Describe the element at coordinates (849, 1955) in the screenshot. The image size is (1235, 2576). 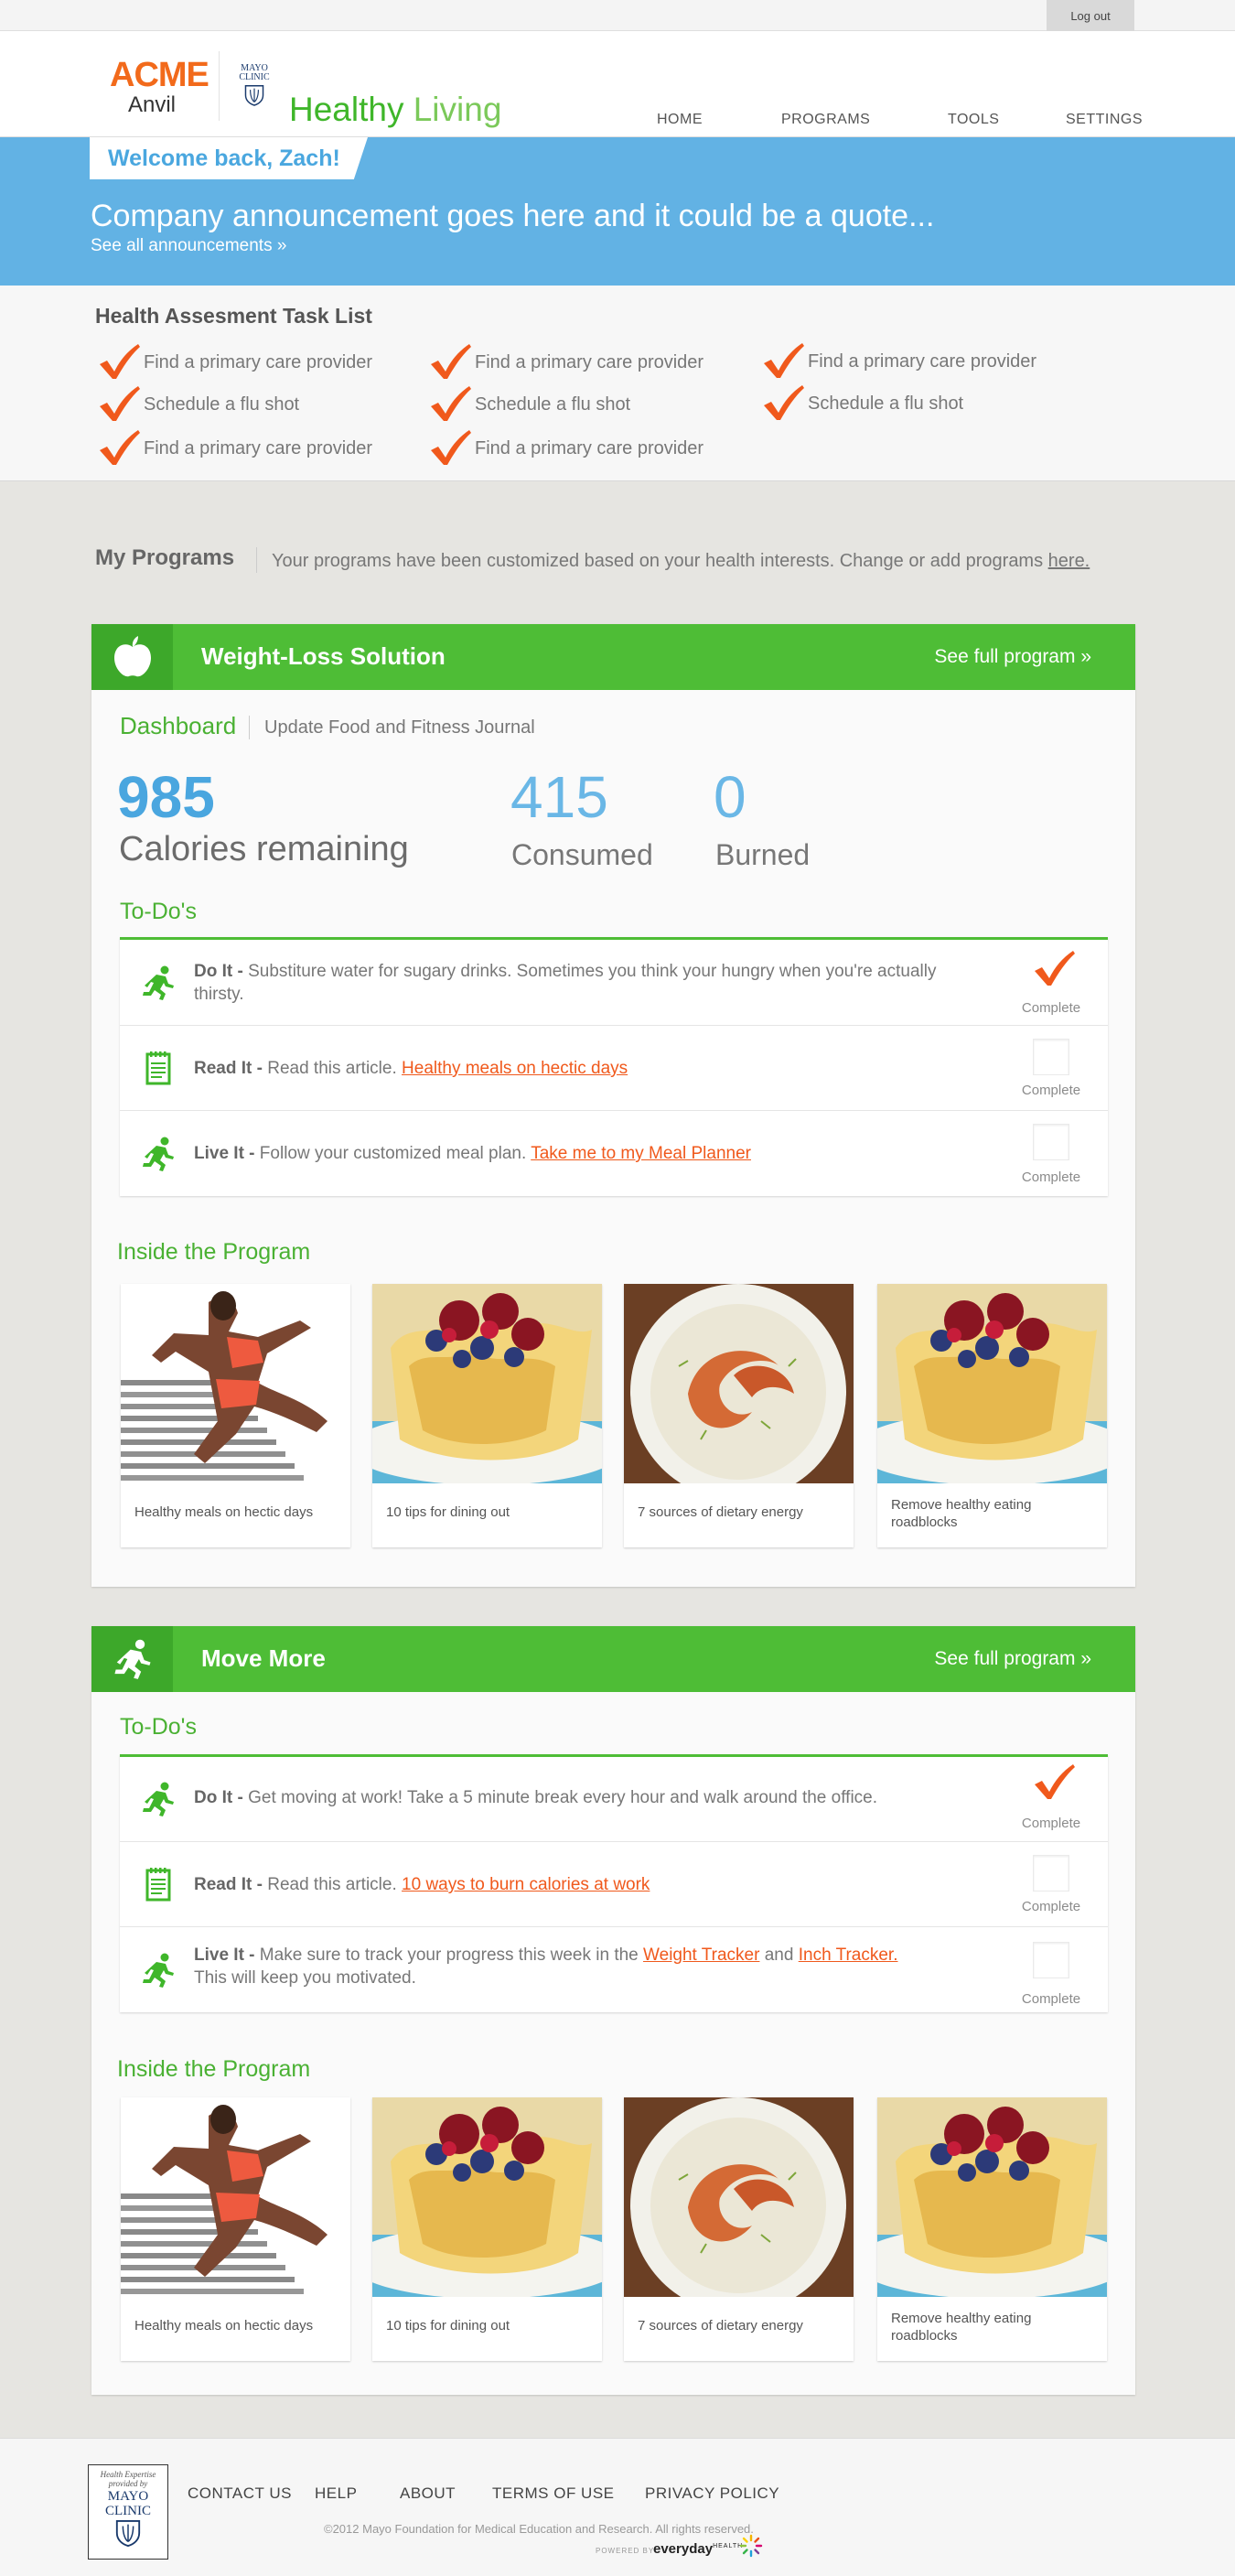
I see `inch-tracker-link: Inch Tracker.` at that location.